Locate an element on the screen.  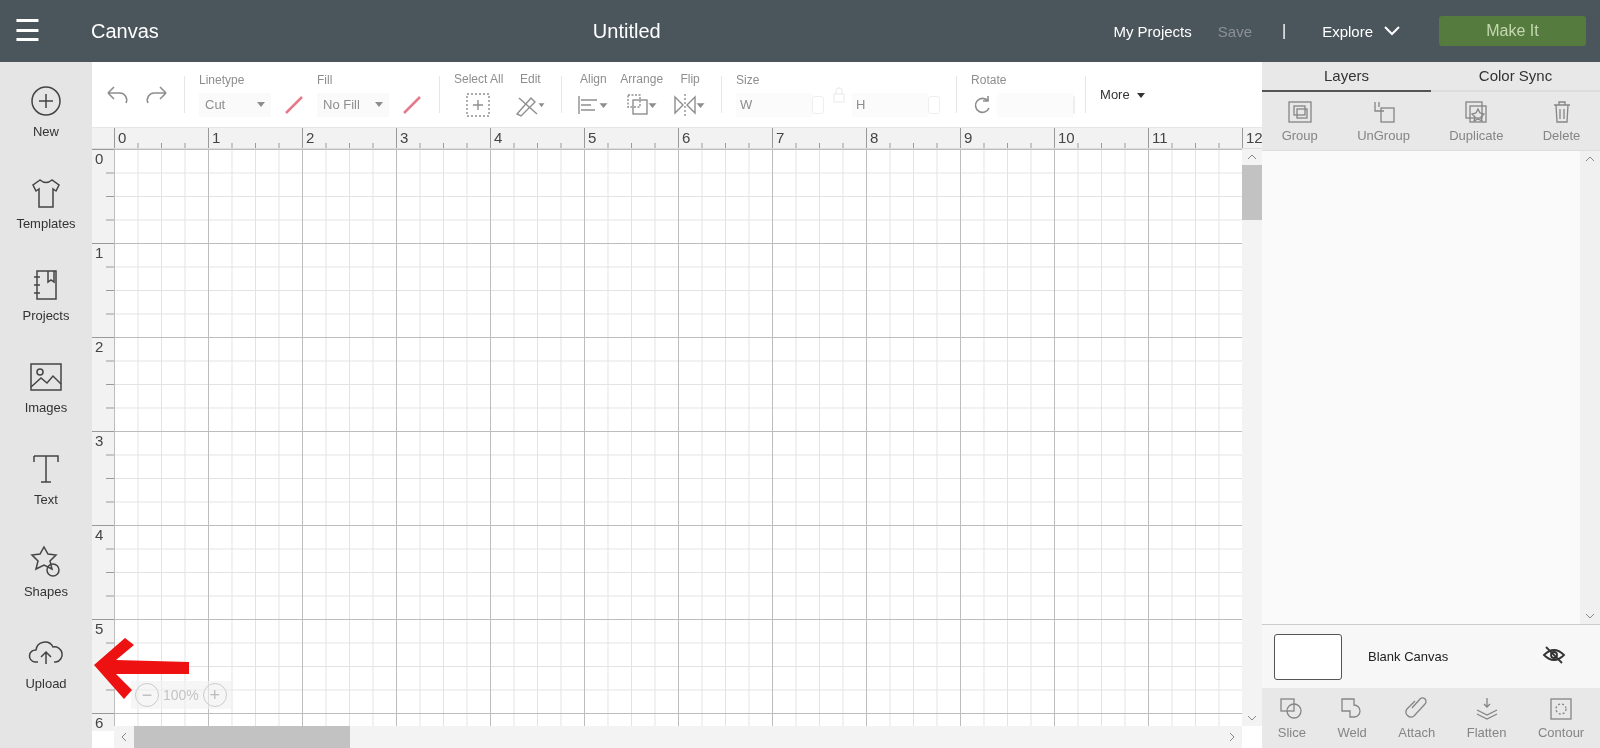
ruler-number: 5 is located at coordinates (631, 138).